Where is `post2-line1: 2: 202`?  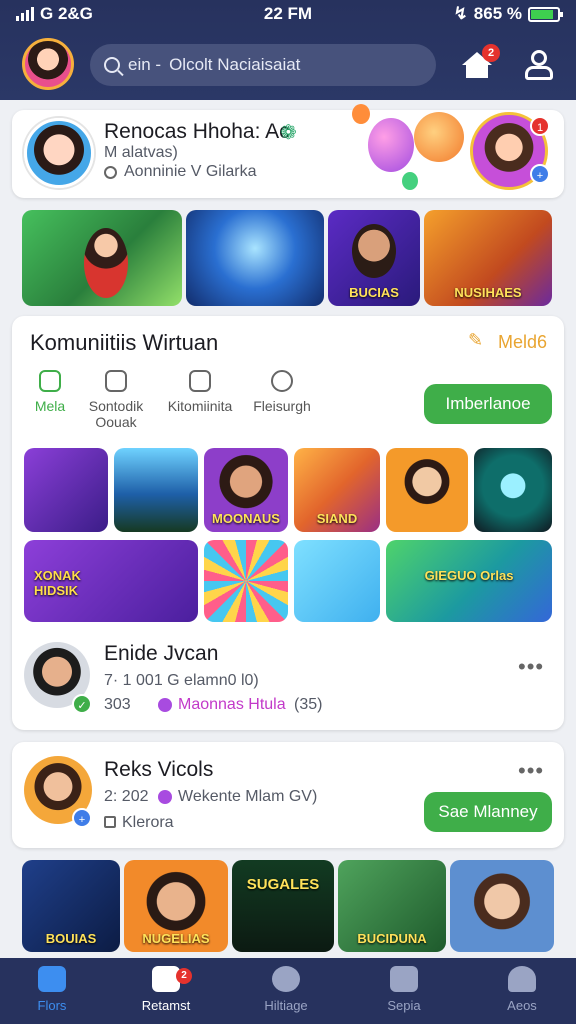
post2-line1: 2: 202 is located at coordinates (126, 796).